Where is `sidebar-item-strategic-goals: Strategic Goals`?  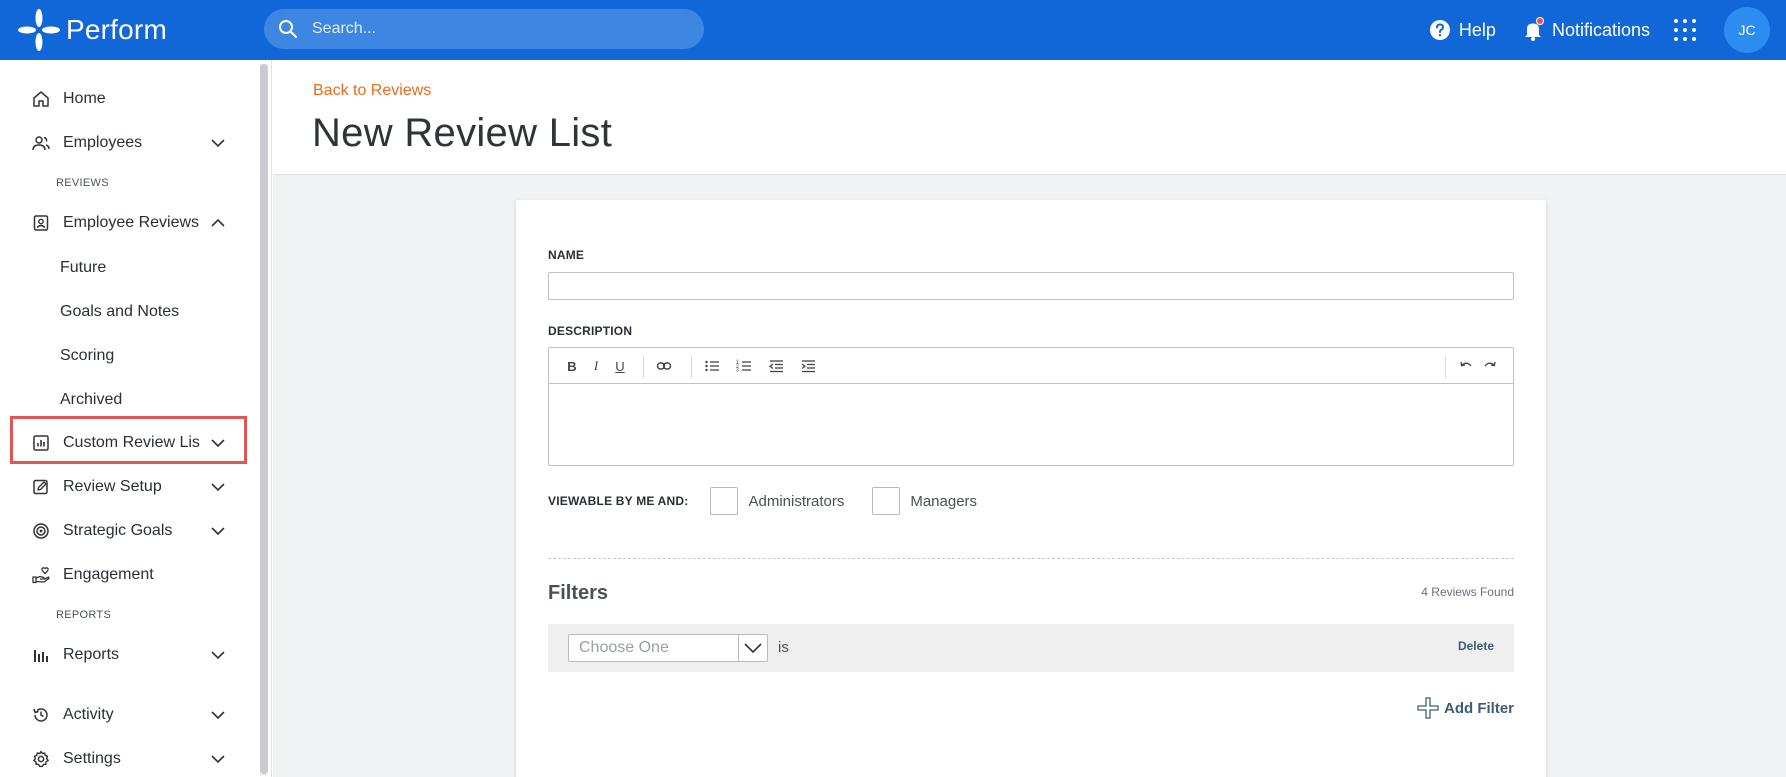 sidebar-item-strategic-goals: Strategic Goals is located at coordinates (129, 531).